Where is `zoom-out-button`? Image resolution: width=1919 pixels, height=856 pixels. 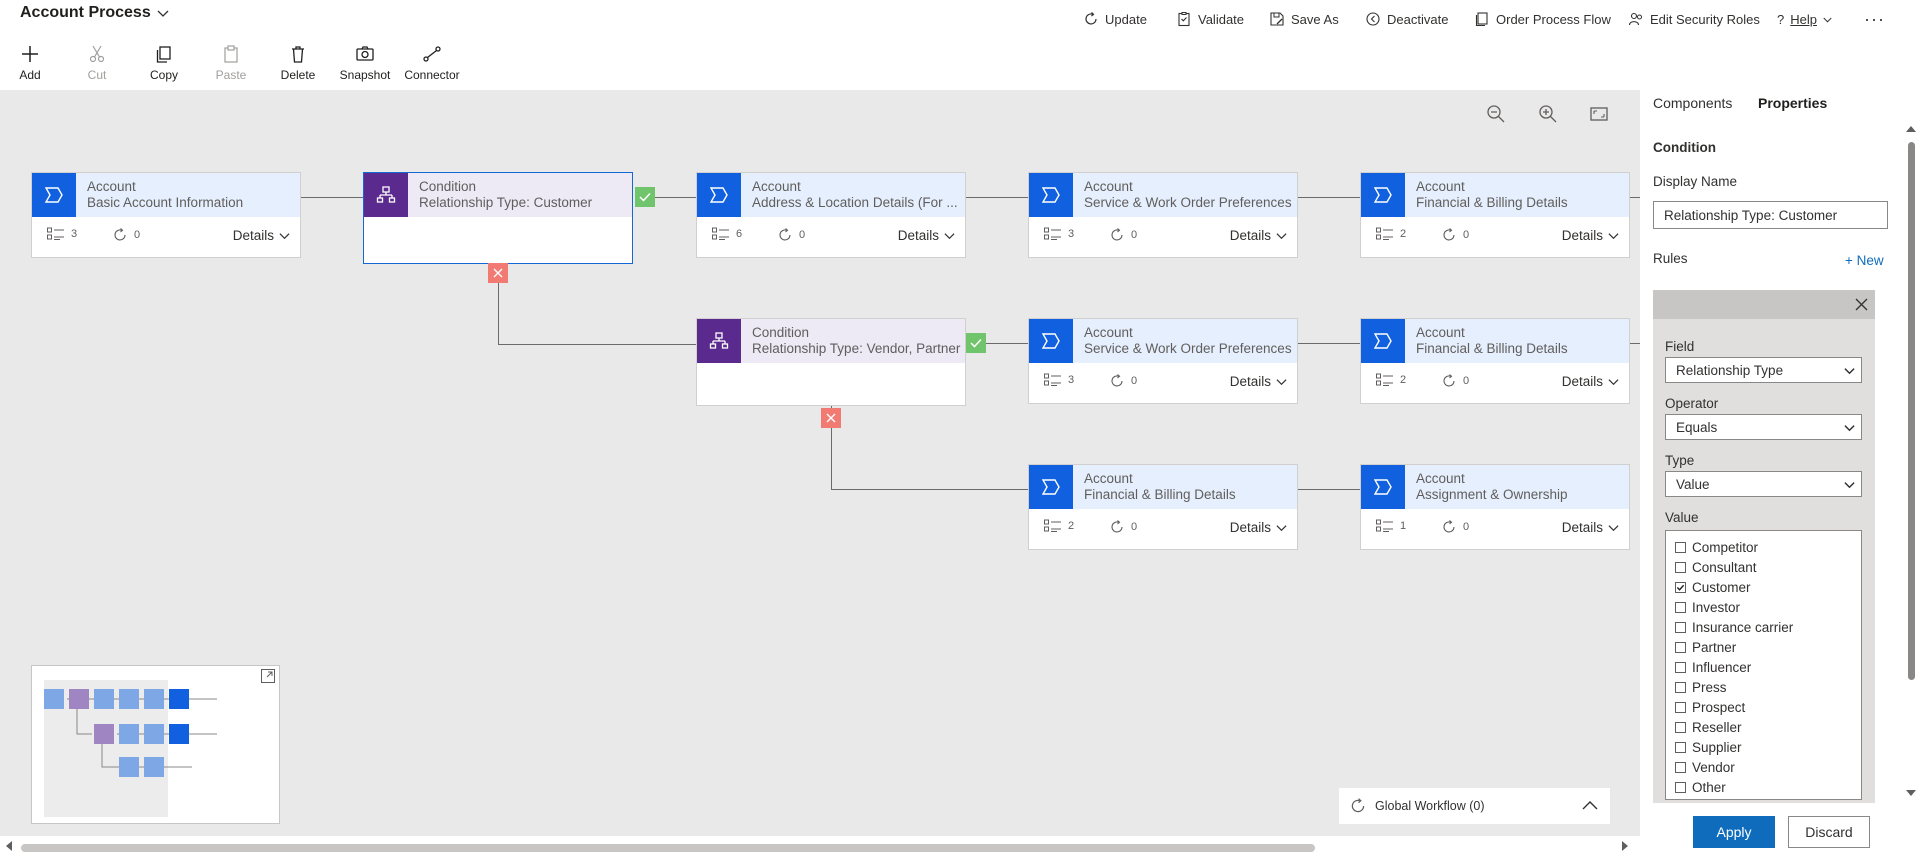 zoom-out-button is located at coordinates (1496, 114).